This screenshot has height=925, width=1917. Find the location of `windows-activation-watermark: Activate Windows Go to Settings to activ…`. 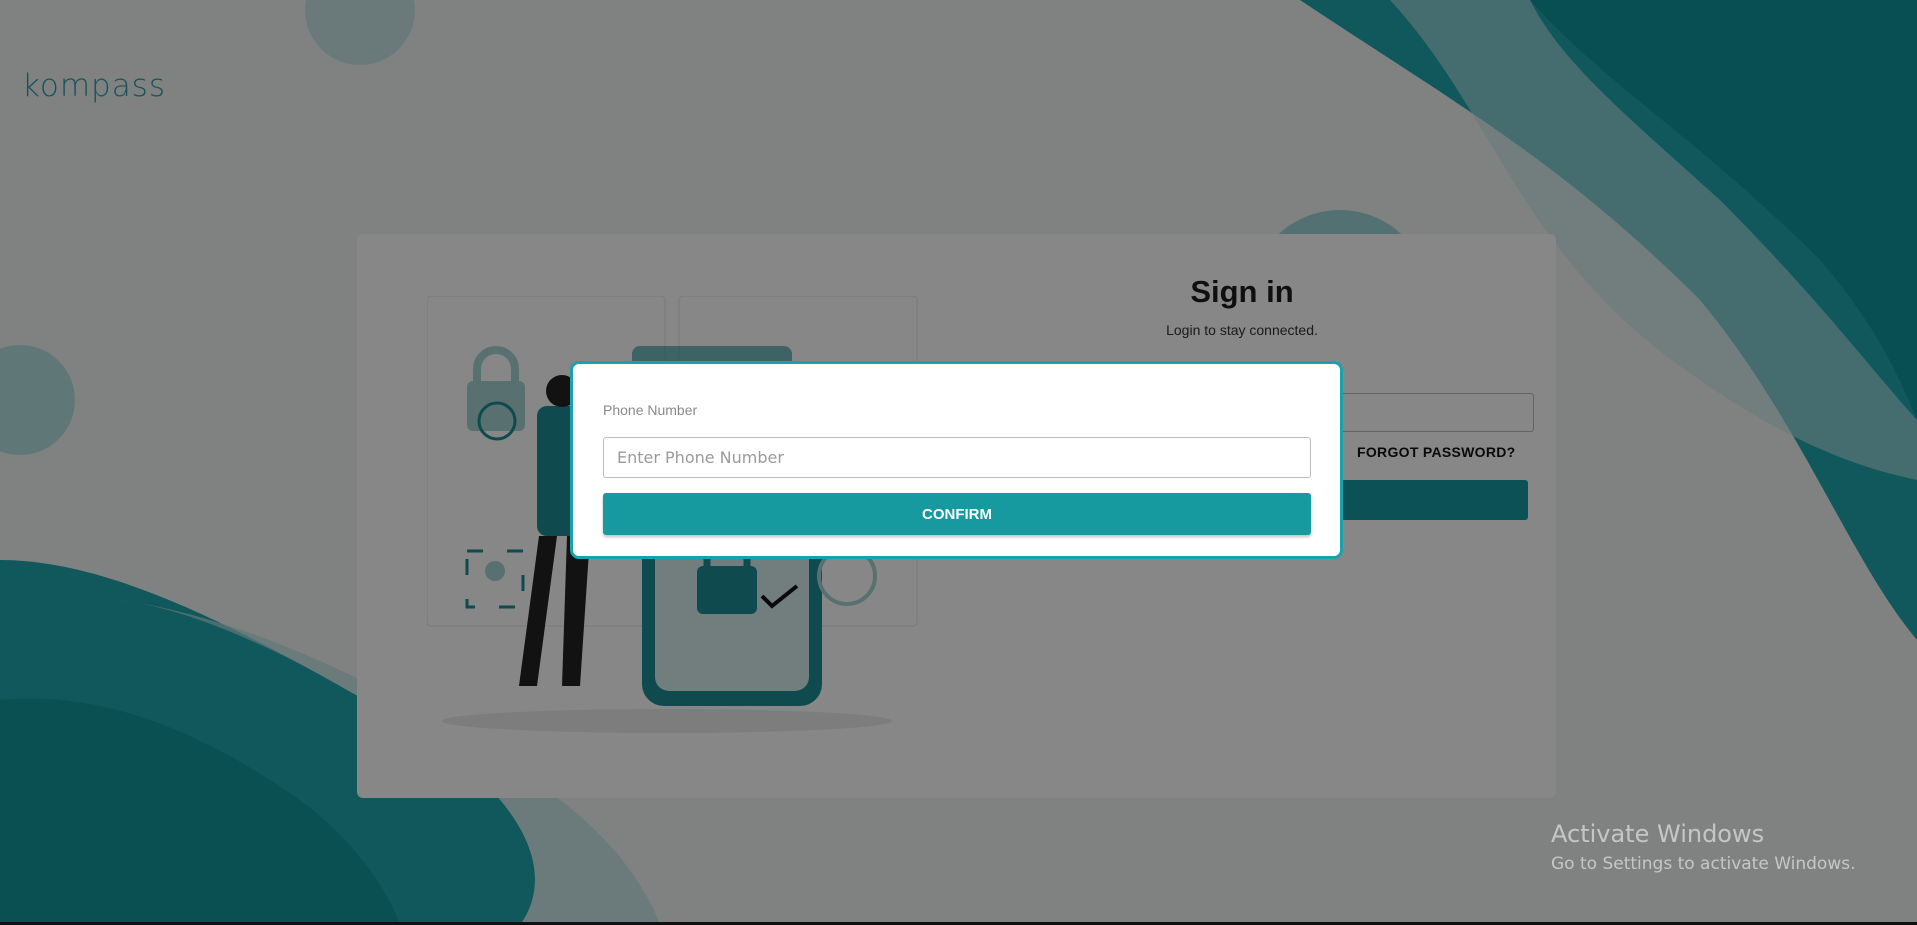

windows-activation-watermark: Activate Windows Go to Settings to activ… is located at coordinates (1703, 847).